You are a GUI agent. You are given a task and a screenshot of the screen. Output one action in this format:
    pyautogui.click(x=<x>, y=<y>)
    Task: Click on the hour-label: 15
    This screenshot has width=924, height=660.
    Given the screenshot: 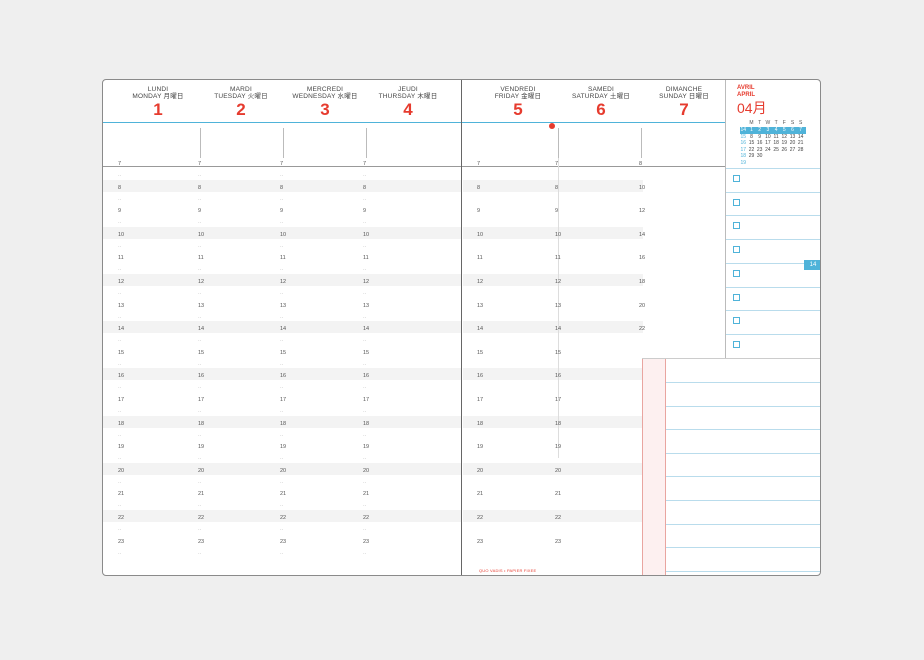 What is the action you would take?
    pyautogui.click(x=558, y=352)
    